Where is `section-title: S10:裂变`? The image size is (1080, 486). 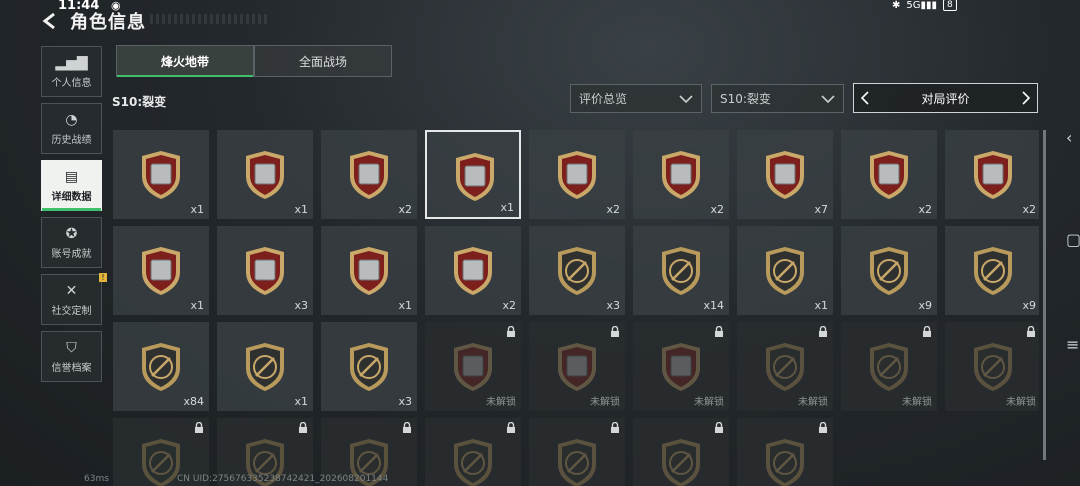 section-title: S10:裂变 is located at coordinates (139, 102).